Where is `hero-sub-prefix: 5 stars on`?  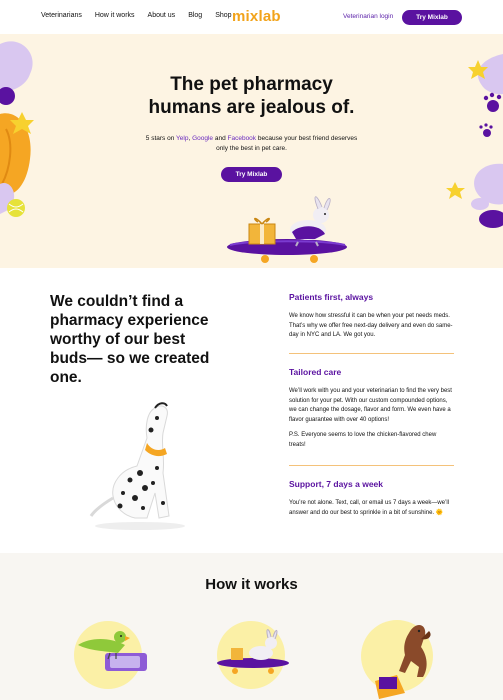
hero-sub-prefix: 5 stars on is located at coordinates (161, 138).